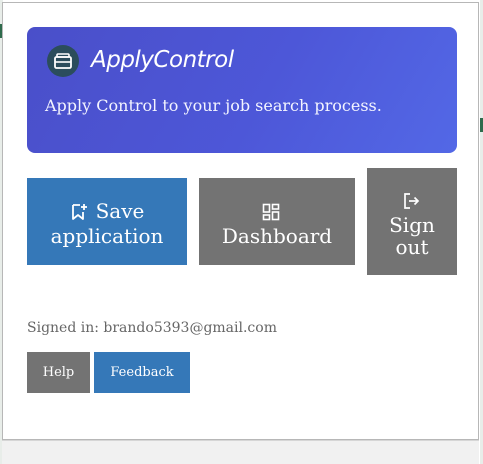  I want to click on save-application-button: Save application, so click(107, 221).